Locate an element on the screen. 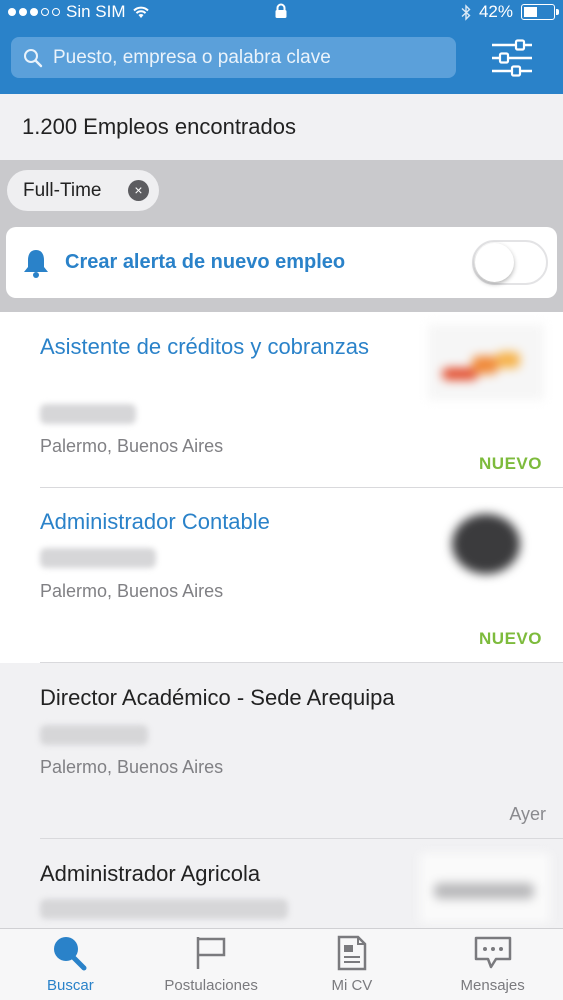 The width and height of the screenshot is (563, 1000). tab-label: Mensajes is located at coordinates (492, 985).